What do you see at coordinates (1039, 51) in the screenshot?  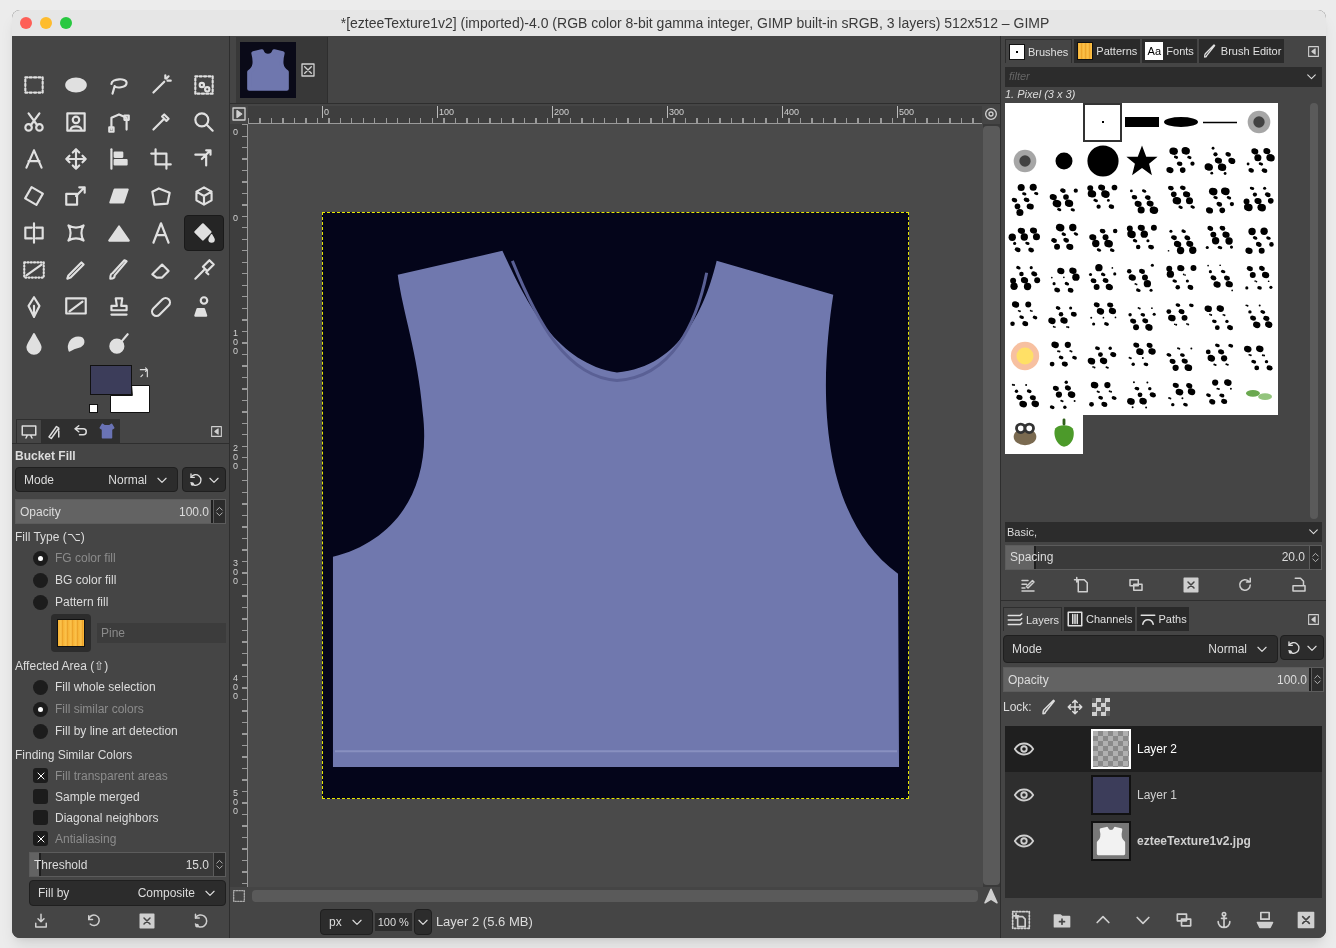 I see `dock-tab: Brushes` at bounding box center [1039, 51].